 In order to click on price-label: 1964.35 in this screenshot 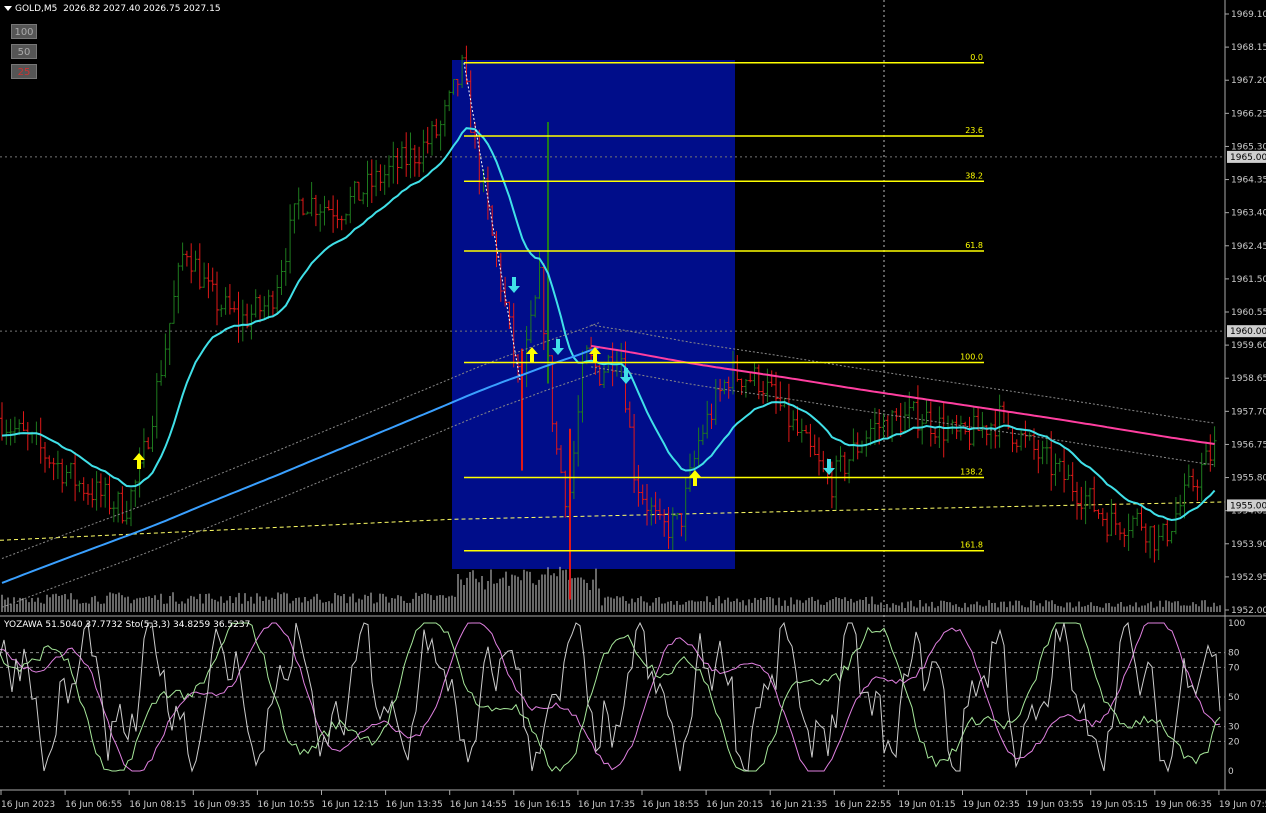, I will do `click(1248, 181)`.